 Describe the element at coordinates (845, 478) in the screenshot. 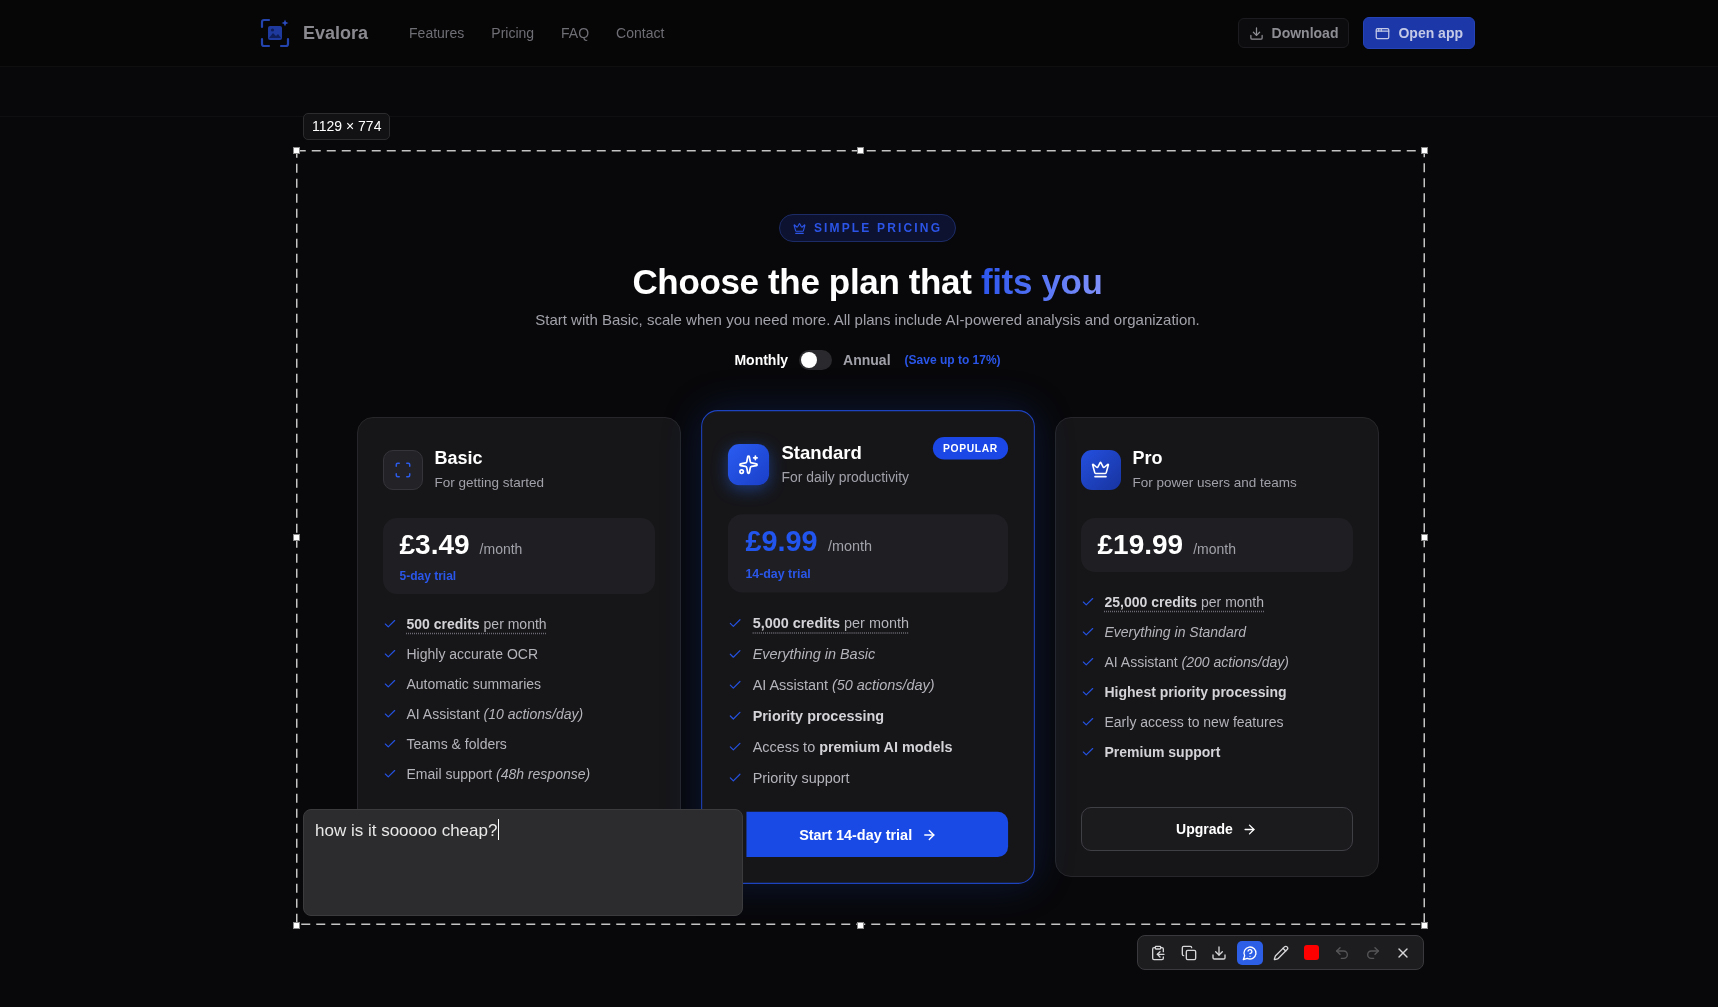

I see `plan-tagline: For daily productivity` at that location.